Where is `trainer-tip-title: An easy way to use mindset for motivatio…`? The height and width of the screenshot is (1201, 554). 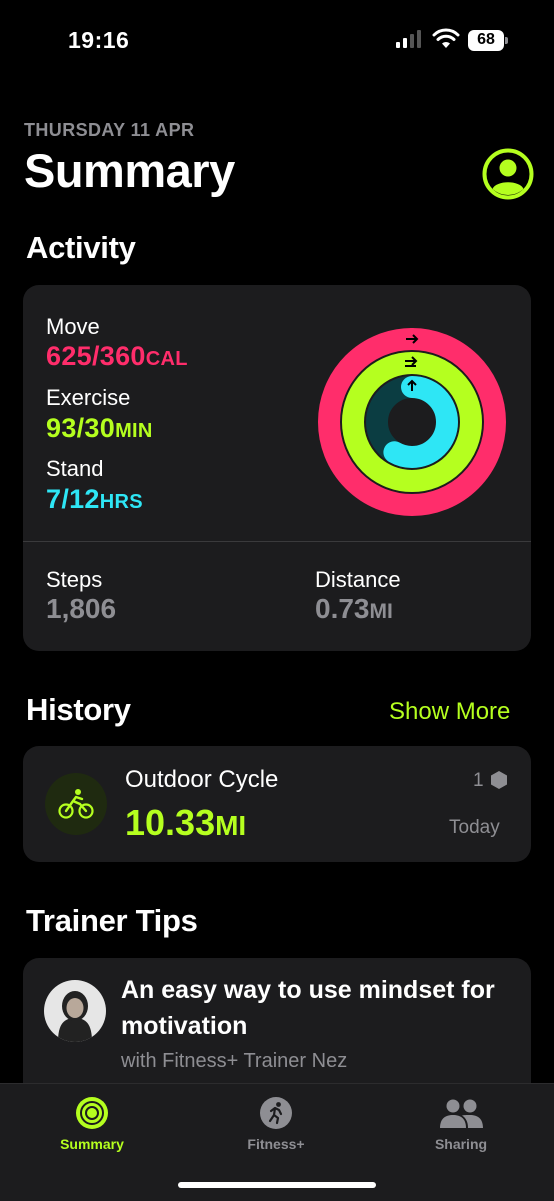 trainer-tip-title: An easy way to use mindset for motivatio… is located at coordinates (308, 1008).